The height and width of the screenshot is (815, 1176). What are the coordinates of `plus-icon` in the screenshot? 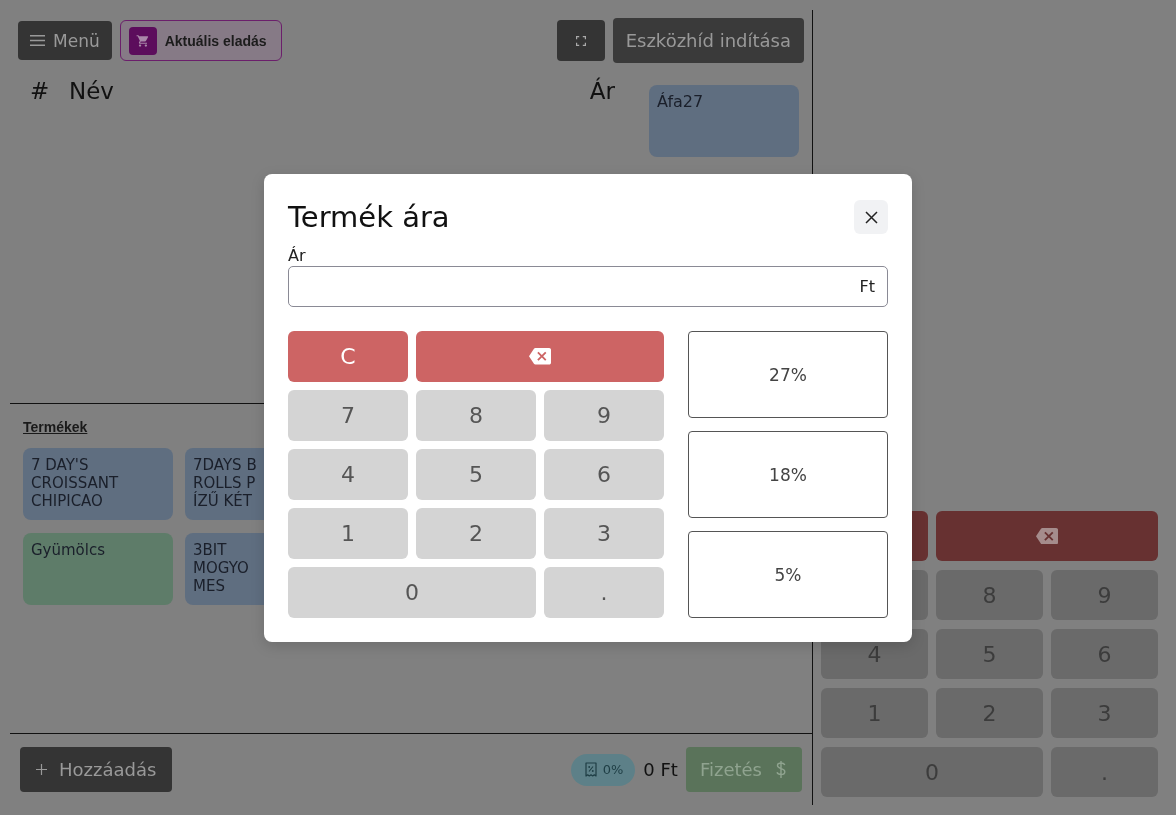 It's located at (41, 769).